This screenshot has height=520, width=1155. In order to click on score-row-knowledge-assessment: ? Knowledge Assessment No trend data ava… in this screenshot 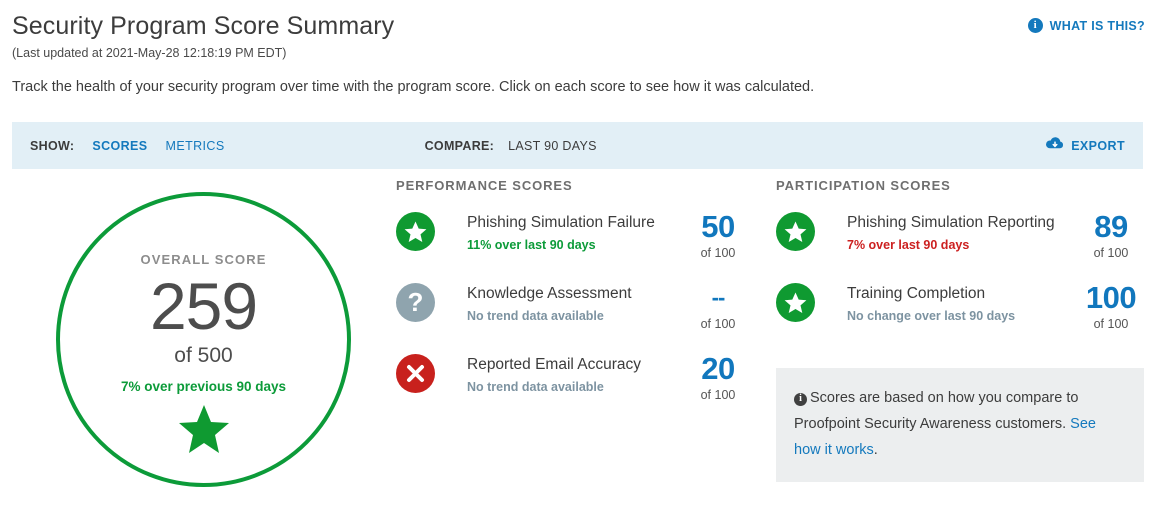, I will do `click(573, 316)`.